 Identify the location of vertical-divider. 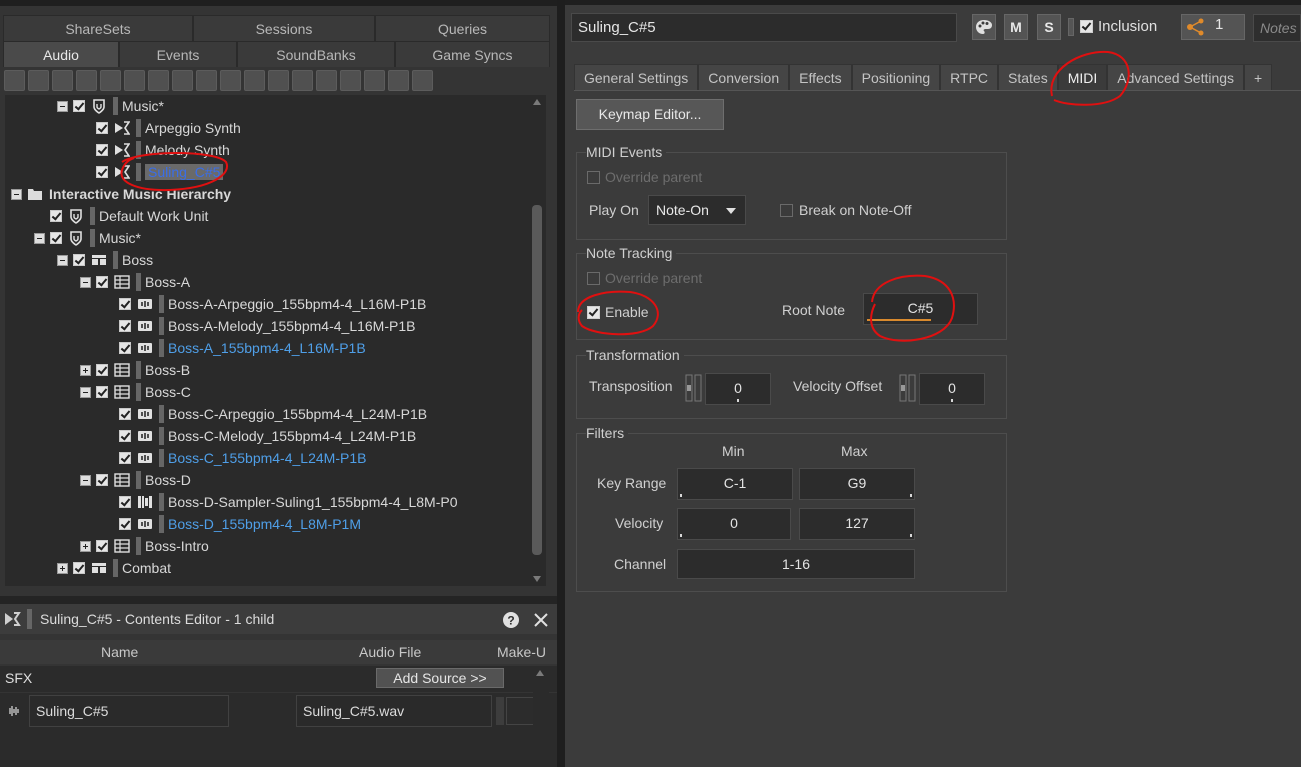
(561, 383).